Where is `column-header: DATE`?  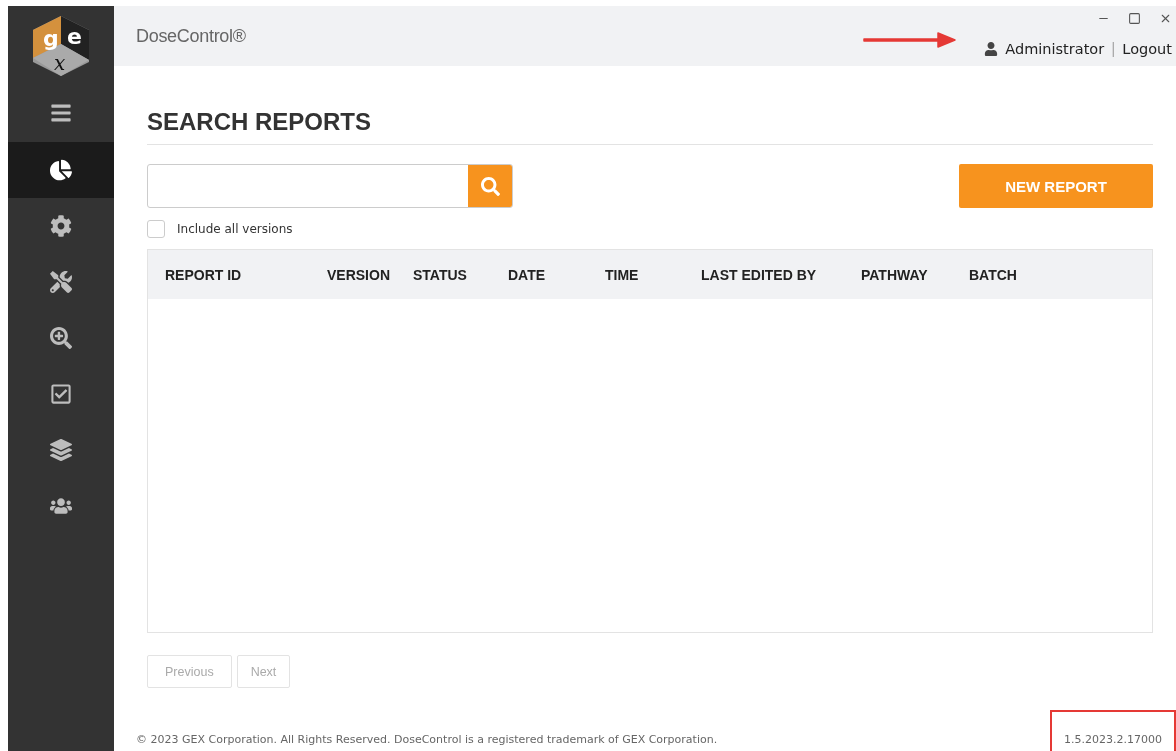
column-header: DATE is located at coordinates (527, 274).